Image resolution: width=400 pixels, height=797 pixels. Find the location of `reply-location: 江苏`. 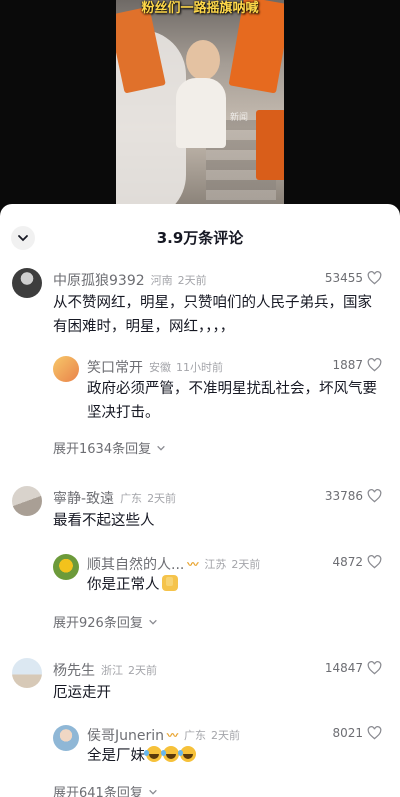

reply-location: 江苏 is located at coordinates (215, 564).